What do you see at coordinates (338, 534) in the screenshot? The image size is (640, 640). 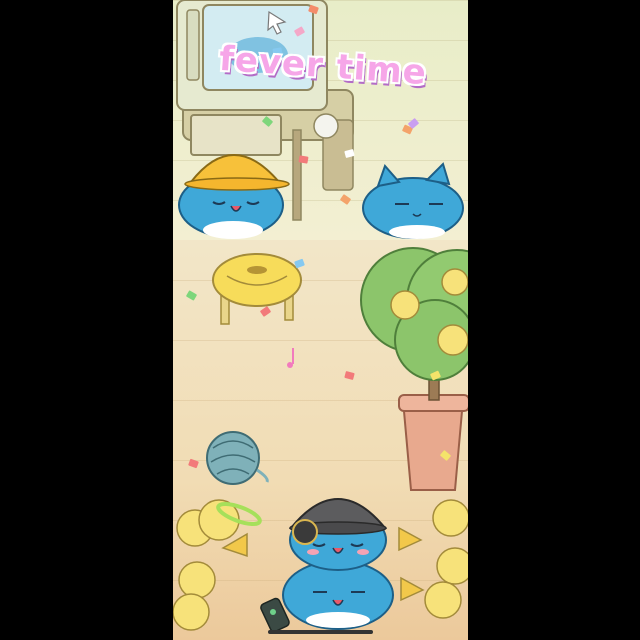 I see `cat-beanie` at bounding box center [338, 534].